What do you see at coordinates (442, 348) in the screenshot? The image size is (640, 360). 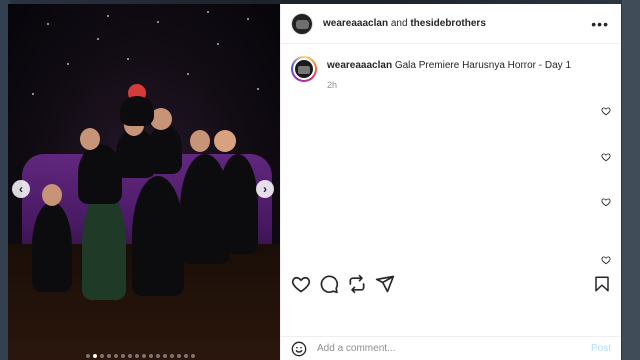 I see `comment-input` at bounding box center [442, 348].